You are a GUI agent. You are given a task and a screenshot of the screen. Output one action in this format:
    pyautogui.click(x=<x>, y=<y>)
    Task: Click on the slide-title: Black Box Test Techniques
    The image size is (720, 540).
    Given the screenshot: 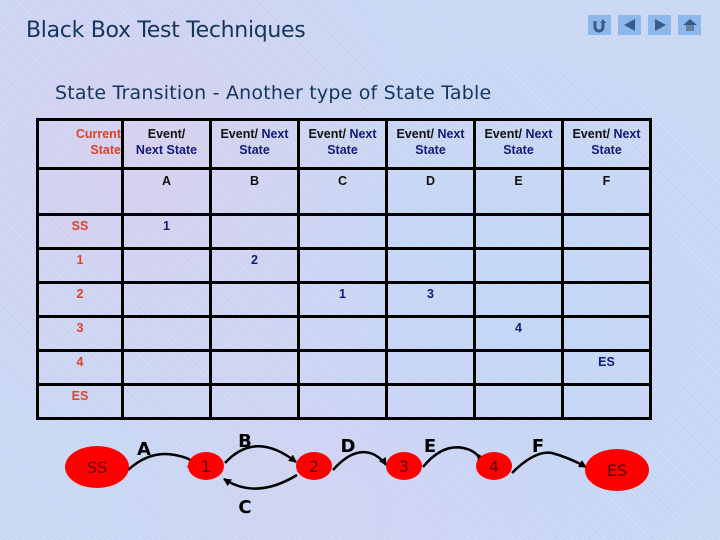 What is the action you would take?
    pyautogui.click(x=166, y=30)
    